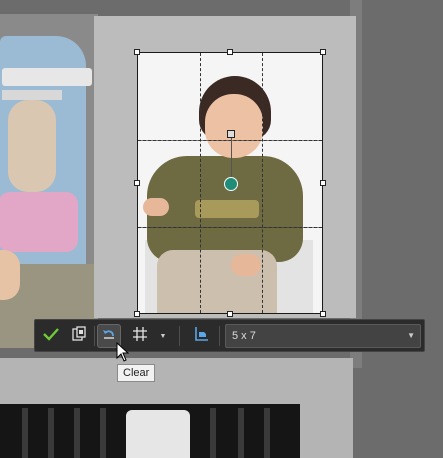 The image size is (443, 458). What do you see at coordinates (323, 183) in the screenshot?
I see `crop-handle-right` at bounding box center [323, 183].